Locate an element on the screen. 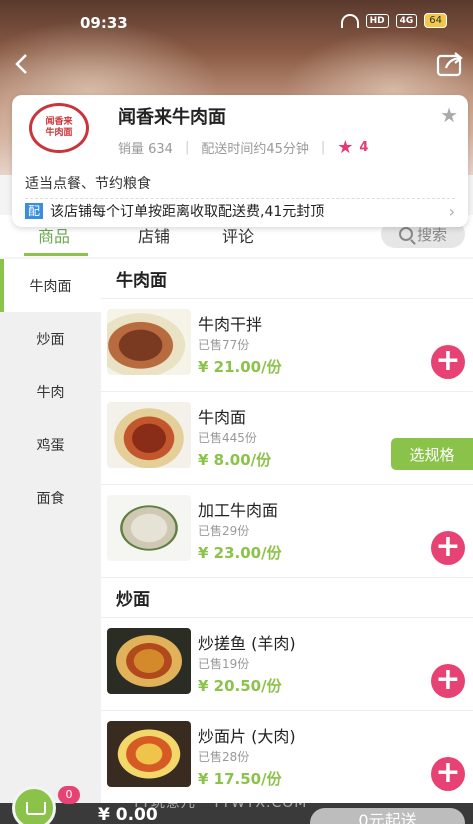 This screenshot has width=473, height=824. store-logo-text-2: 牛肉面 is located at coordinates (59, 133).